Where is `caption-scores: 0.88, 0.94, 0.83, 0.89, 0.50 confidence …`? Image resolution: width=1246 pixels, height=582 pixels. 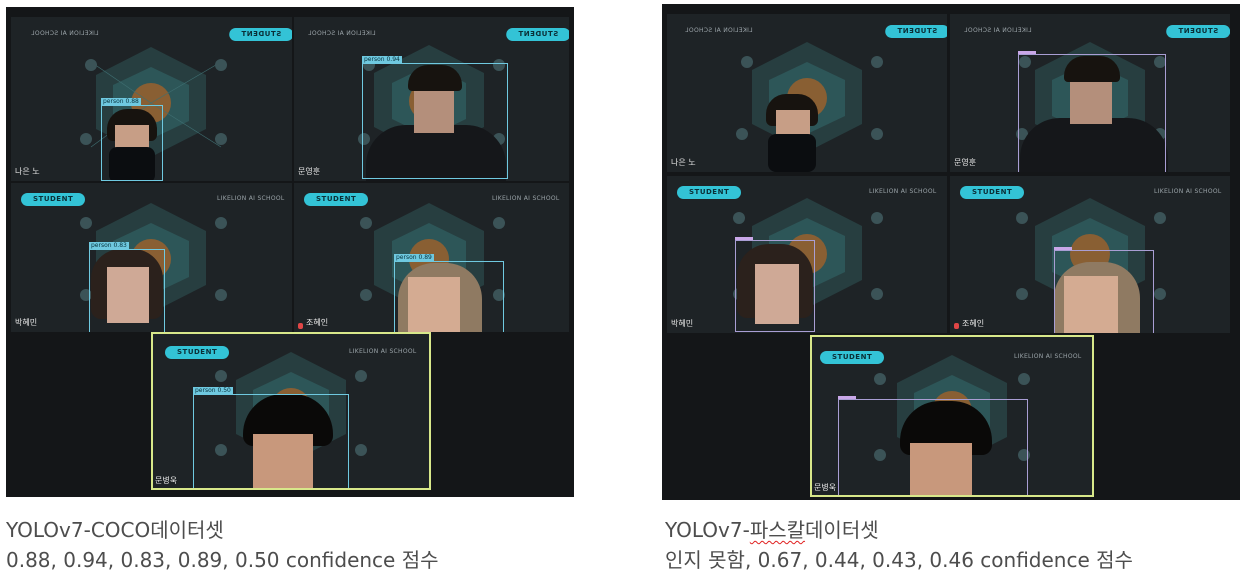 caption-scores: 0.88, 0.94, 0.83, 0.89, 0.50 confidence … is located at coordinates (222, 560).